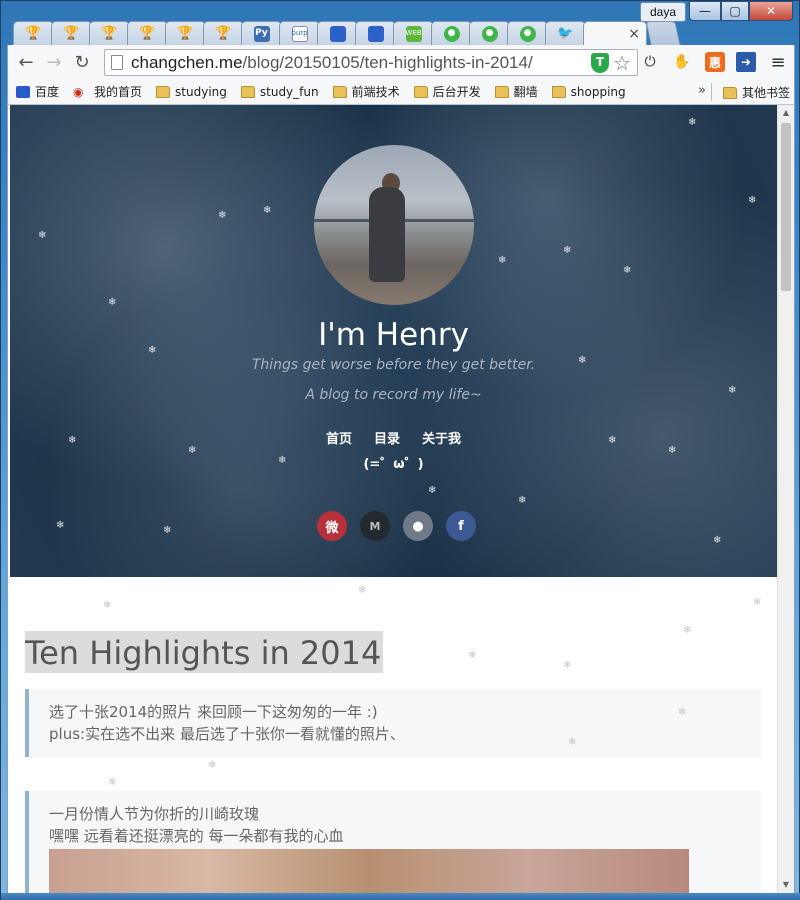 The image size is (800, 900). What do you see at coordinates (387, 437) in the screenshot?
I see `nav-archive-link: 目录` at bounding box center [387, 437].